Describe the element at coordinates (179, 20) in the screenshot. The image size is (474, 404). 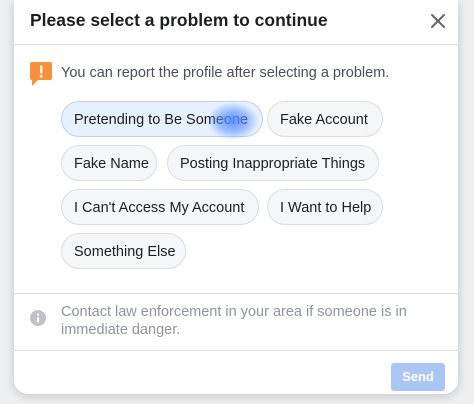
I see `dialog-title: Please select a problem to continue` at that location.